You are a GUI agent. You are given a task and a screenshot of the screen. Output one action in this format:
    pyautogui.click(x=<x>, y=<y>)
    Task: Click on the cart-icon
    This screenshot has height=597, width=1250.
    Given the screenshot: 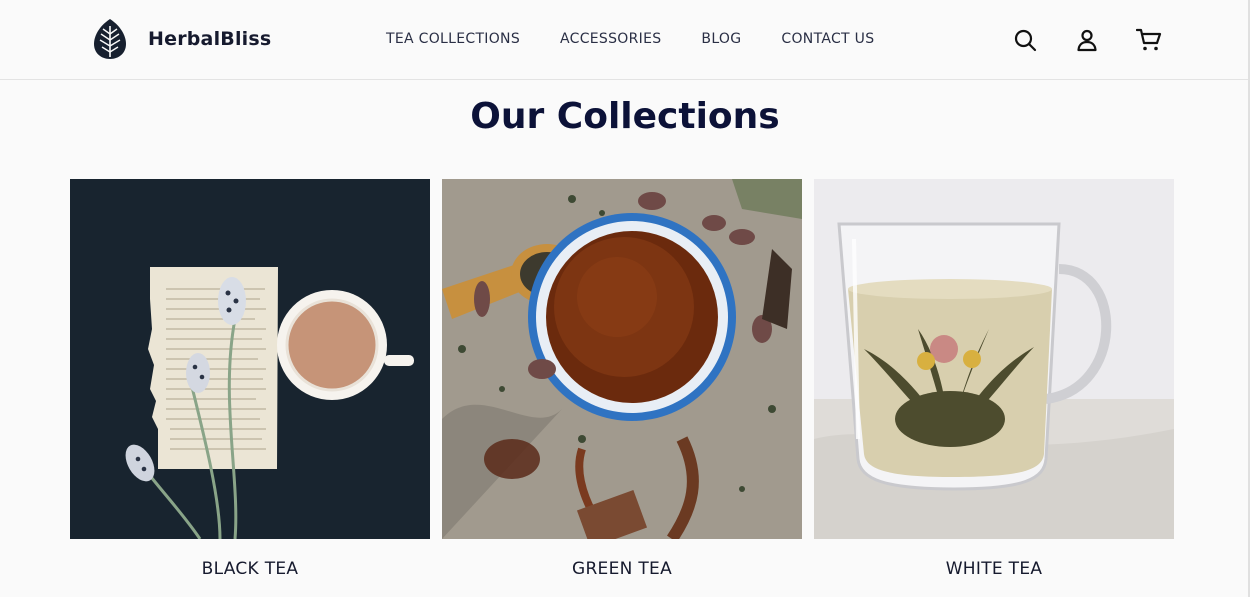 What is the action you would take?
    pyautogui.click(x=1149, y=39)
    